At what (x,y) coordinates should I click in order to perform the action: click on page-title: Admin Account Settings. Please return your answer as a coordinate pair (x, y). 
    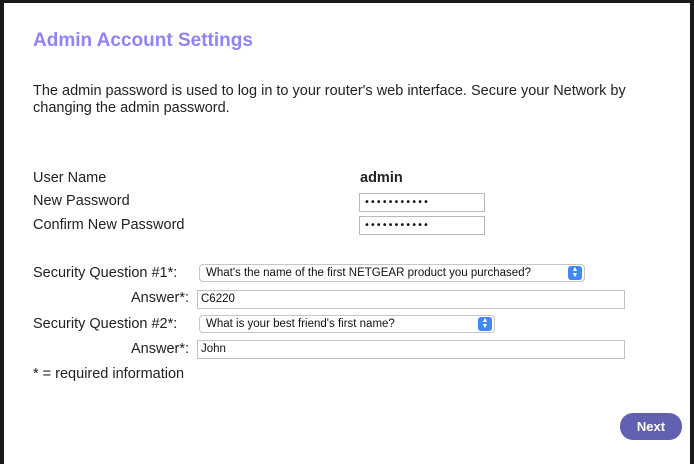
    Looking at the image, I should click on (143, 40).